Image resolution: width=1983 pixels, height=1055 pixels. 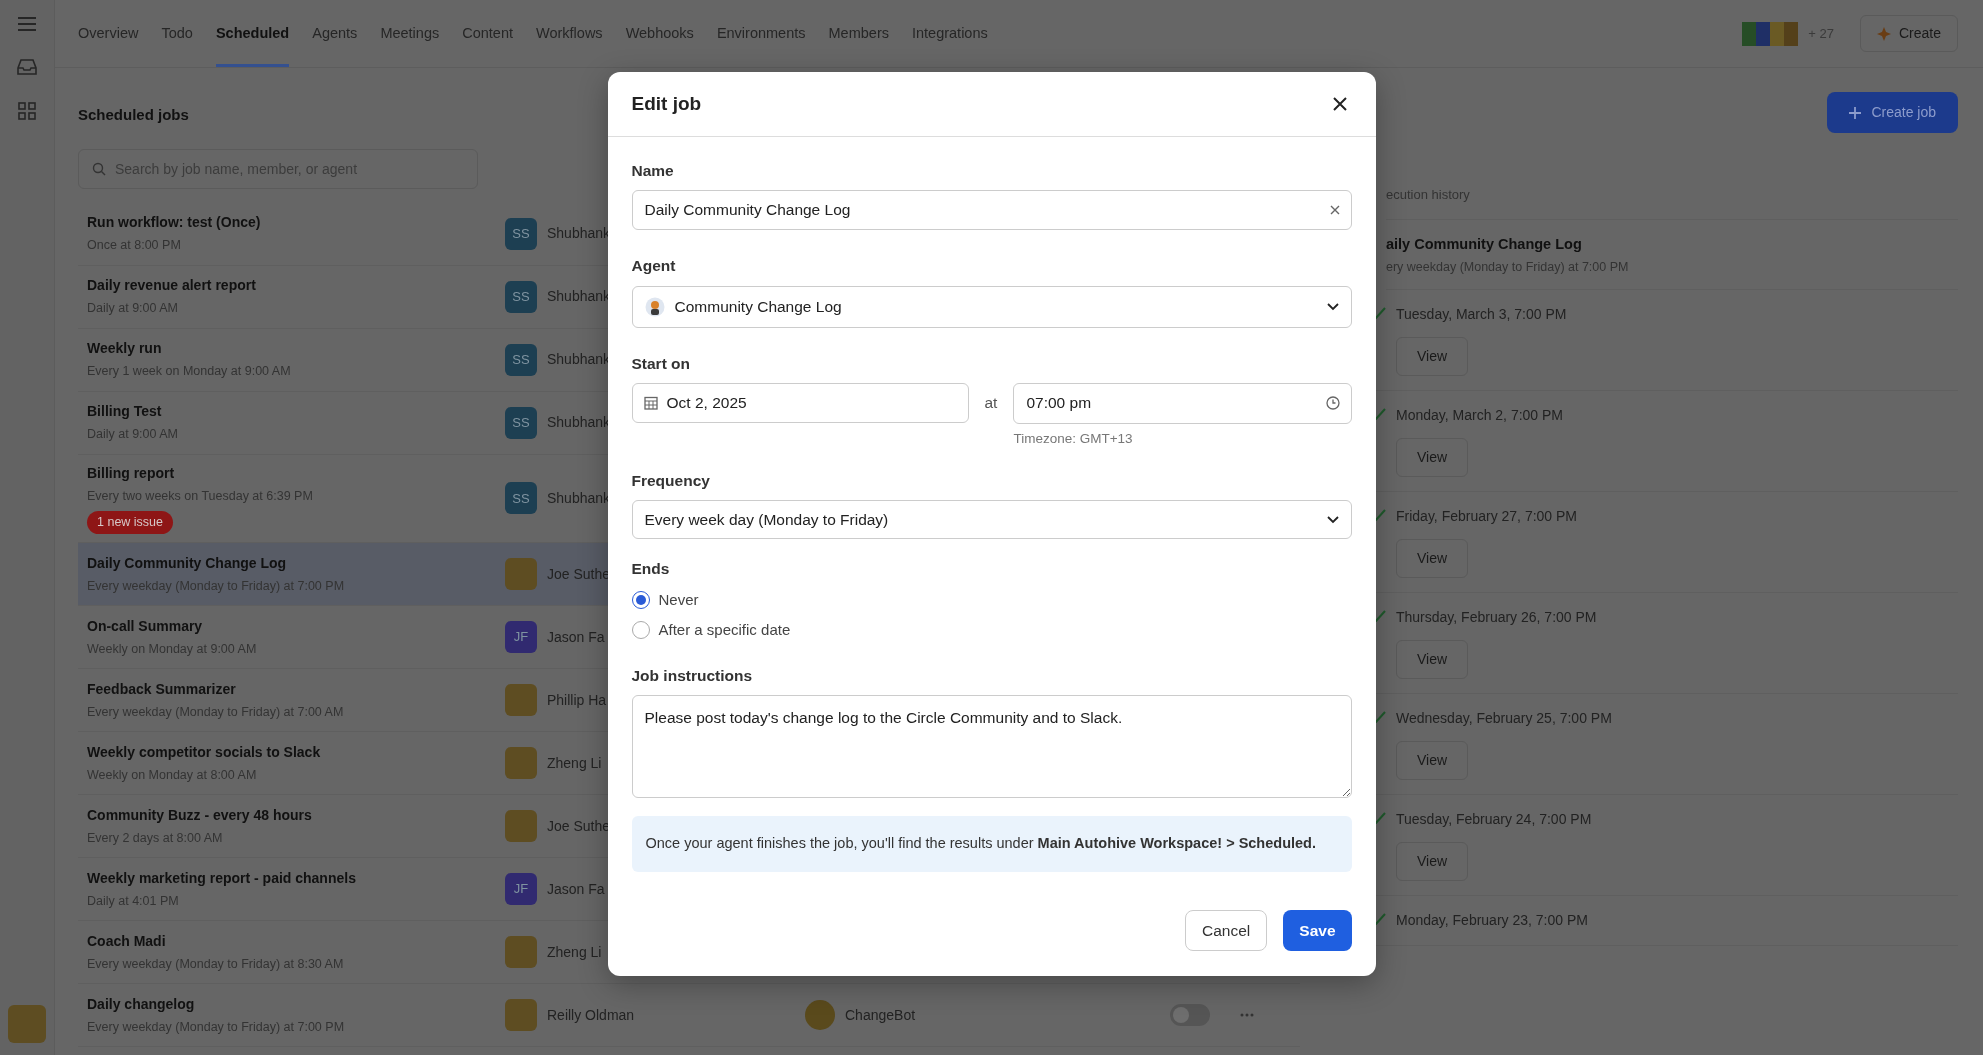 What do you see at coordinates (1492, 920) in the screenshot?
I see `run-time: Monday, February 23, 7:00 PM` at bounding box center [1492, 920].